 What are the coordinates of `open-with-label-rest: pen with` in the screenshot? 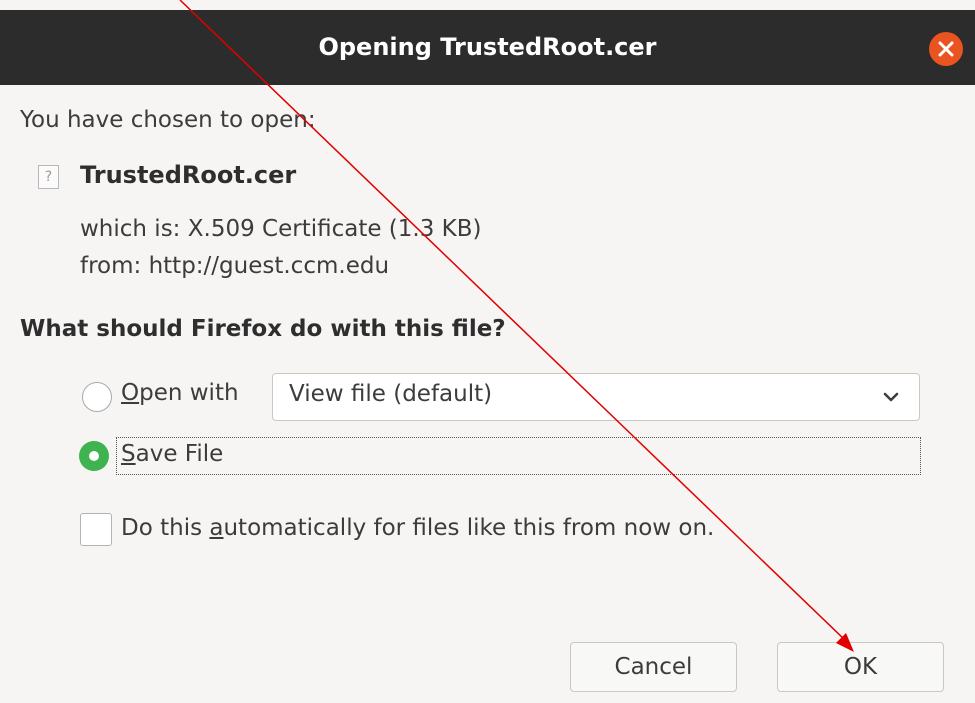 It's located at (189, 393).